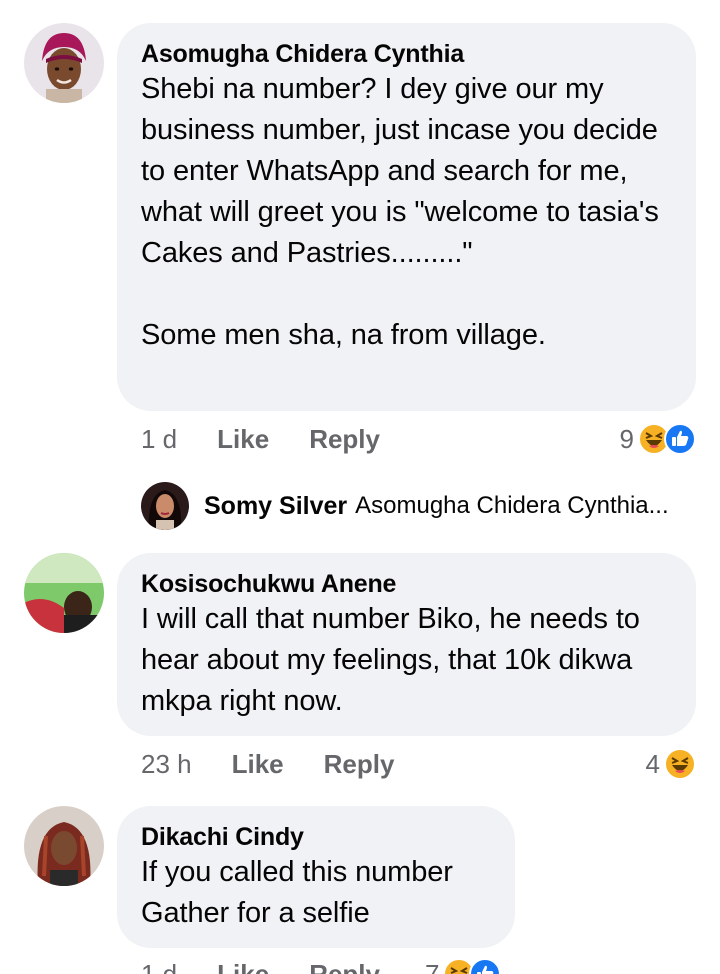 The image size is (720, 974). I want to click on reaction-count: 9, so click(626, 438).